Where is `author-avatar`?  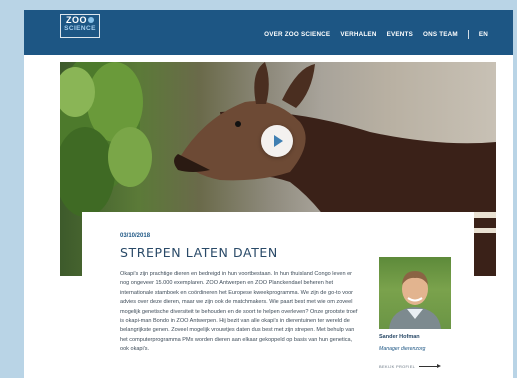
author-avatar is located at coordinates (415, 293).